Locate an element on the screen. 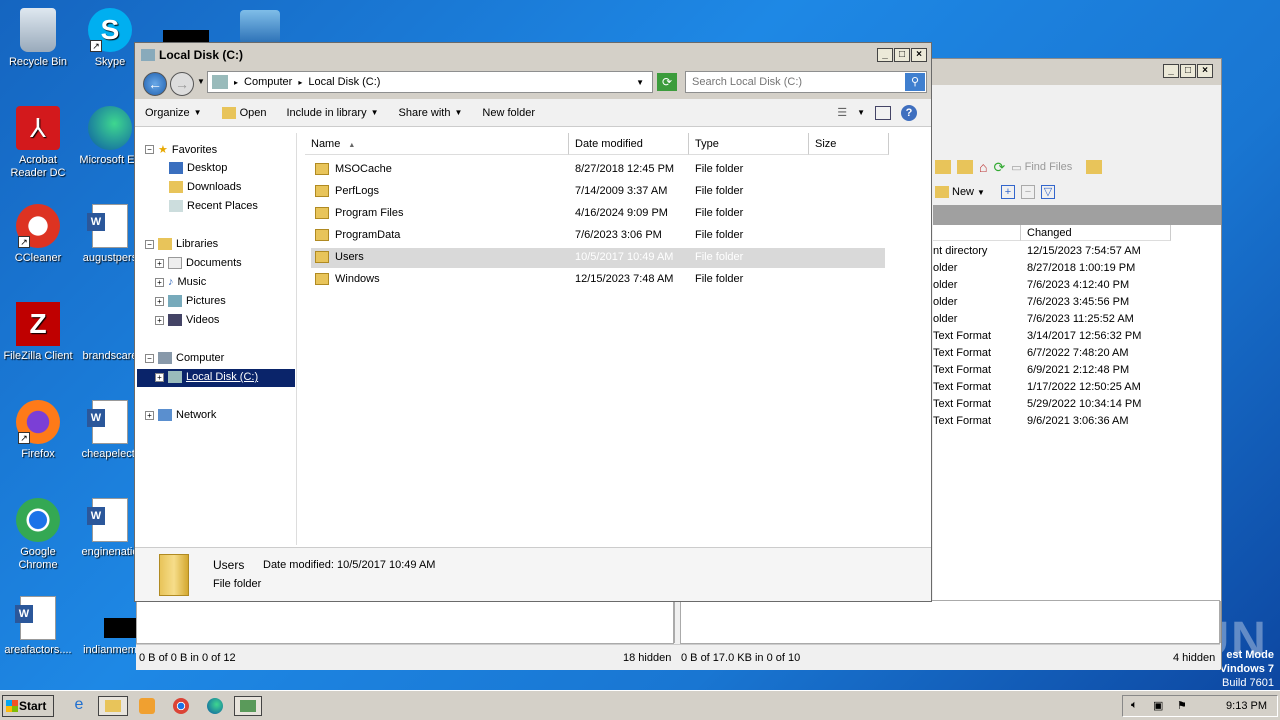  forward-button: → is located at coordinates (182, 84).